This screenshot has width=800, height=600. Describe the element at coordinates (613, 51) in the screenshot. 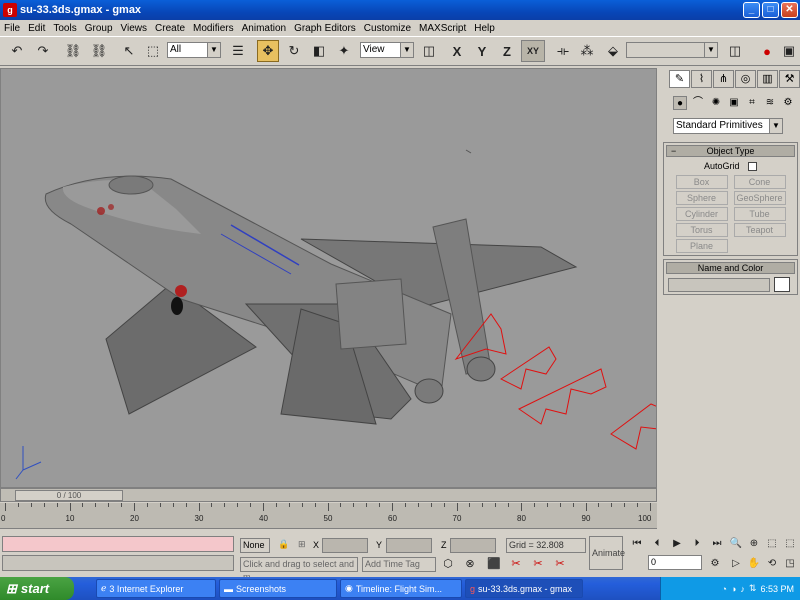

I see `align-icon: ⬙` at that location.